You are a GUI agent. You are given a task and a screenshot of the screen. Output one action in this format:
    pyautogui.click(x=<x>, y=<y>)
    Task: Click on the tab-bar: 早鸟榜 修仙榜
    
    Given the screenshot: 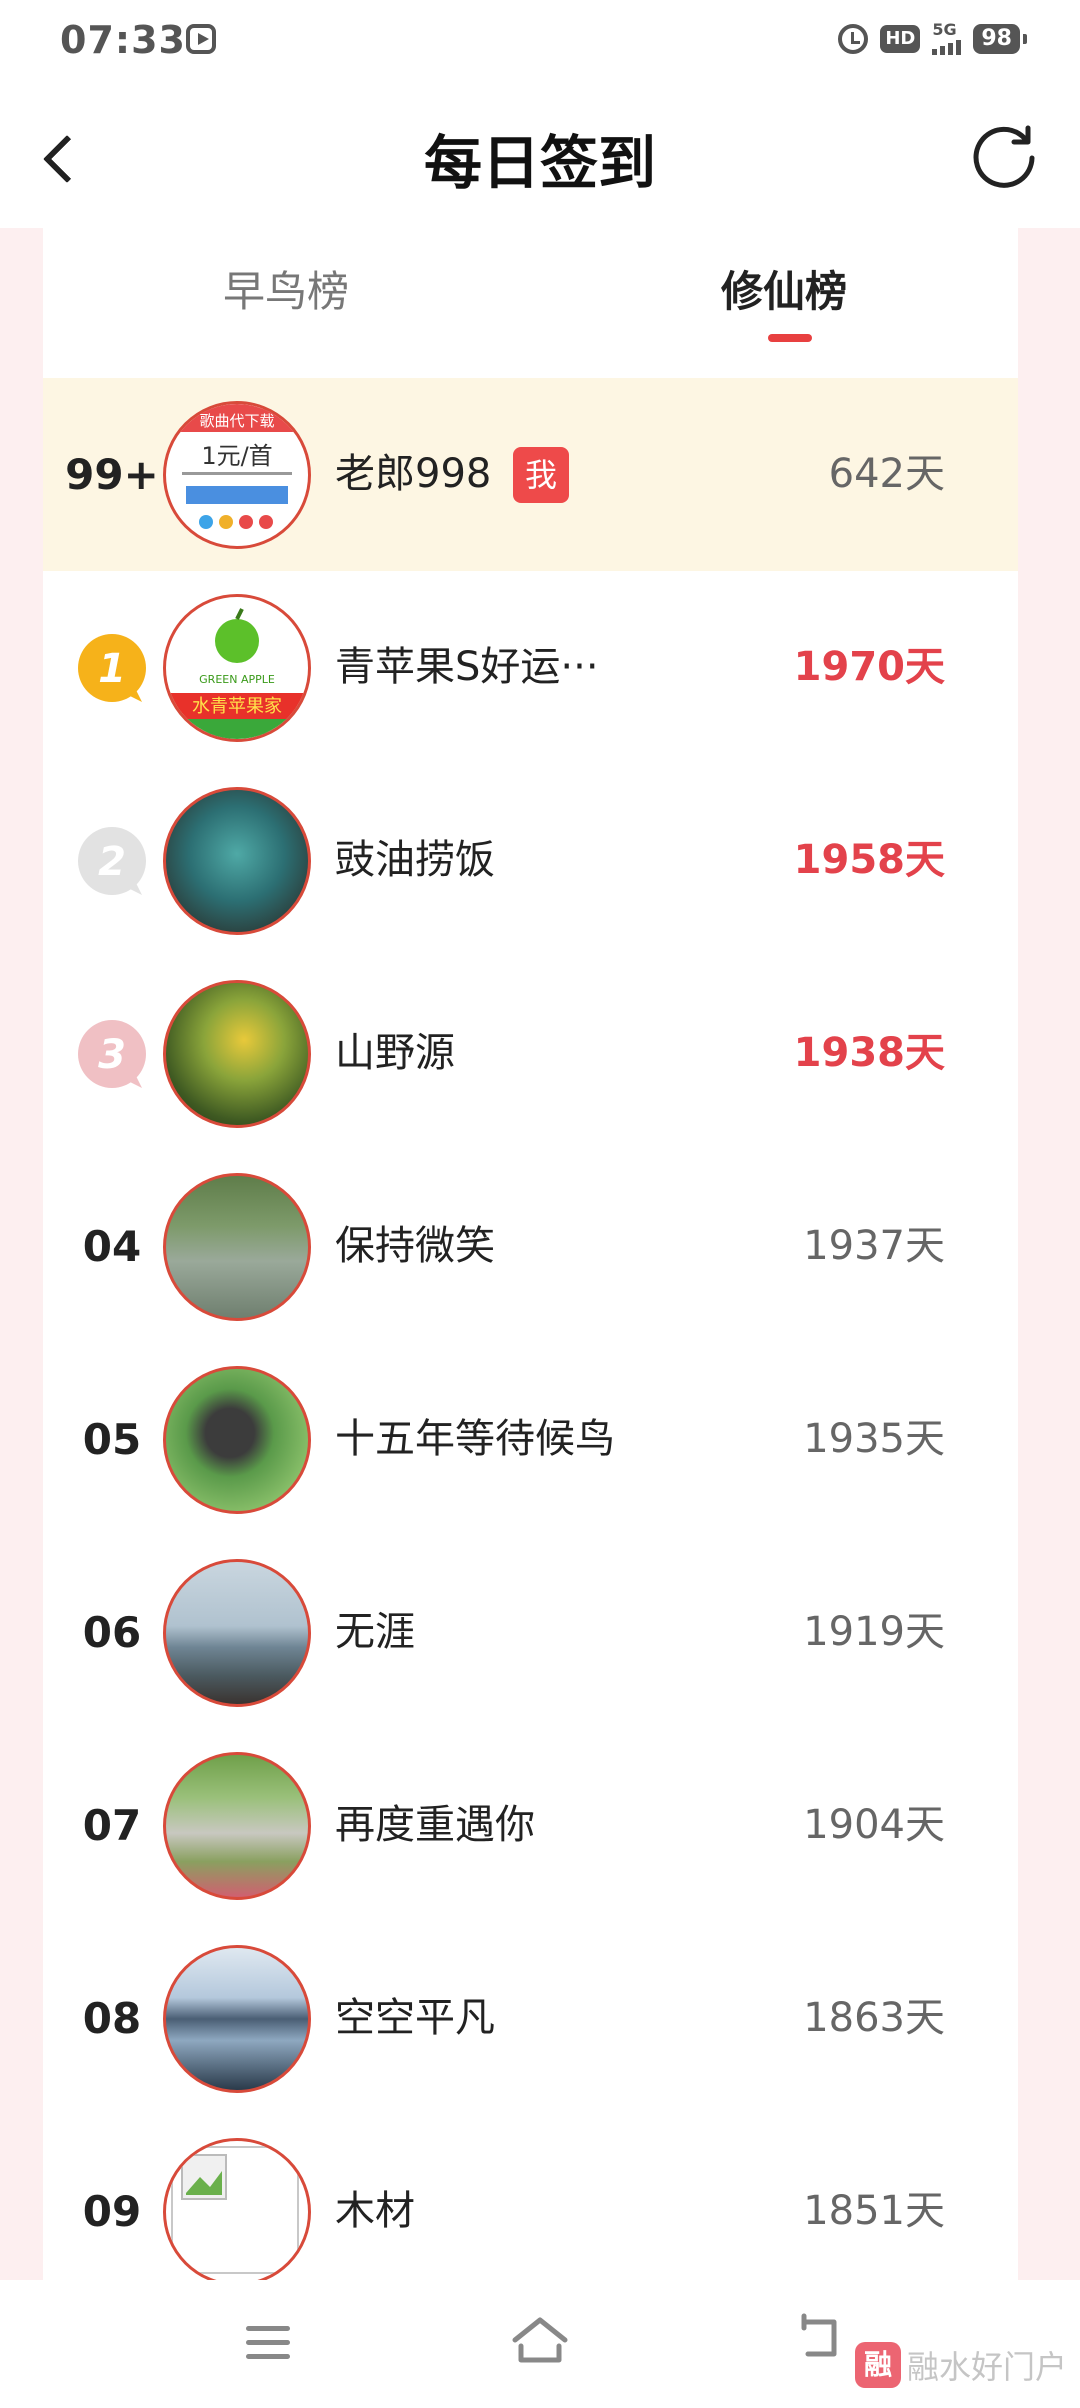 What is the action you would take?
    pyautogui.click(x=530, y=303)
    